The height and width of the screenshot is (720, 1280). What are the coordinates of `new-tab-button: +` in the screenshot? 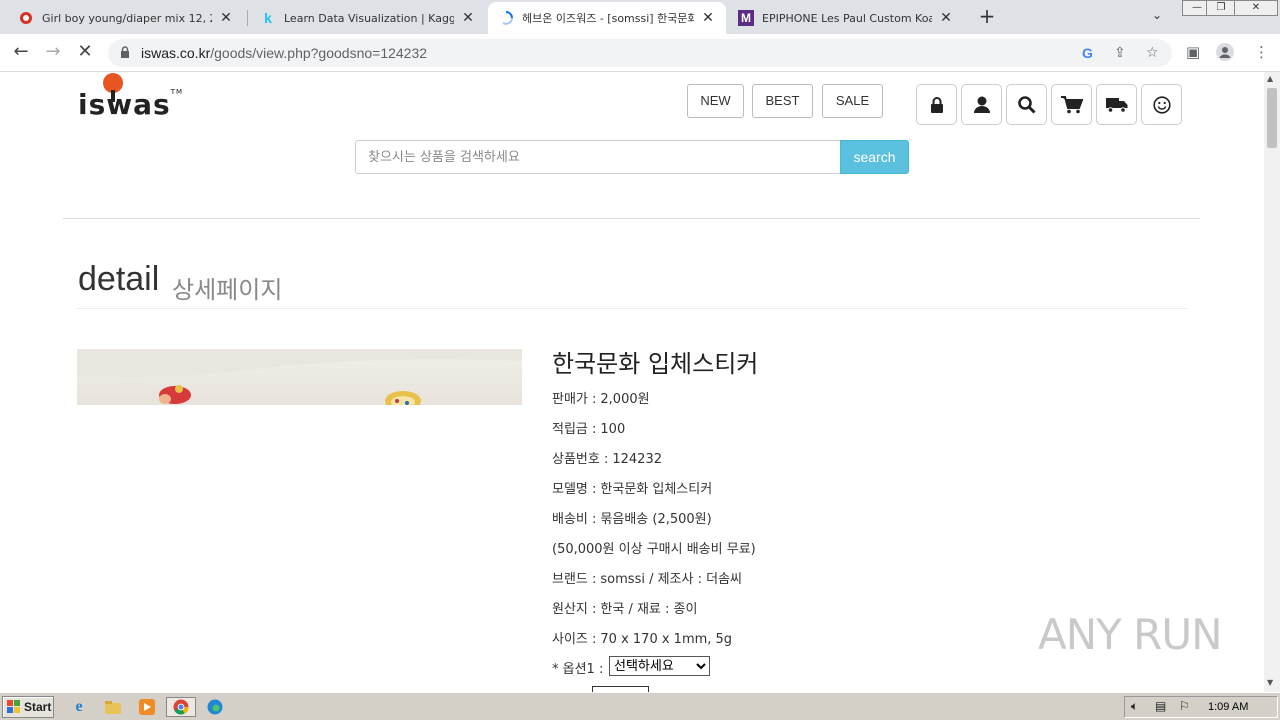 It's located at (987, 17).